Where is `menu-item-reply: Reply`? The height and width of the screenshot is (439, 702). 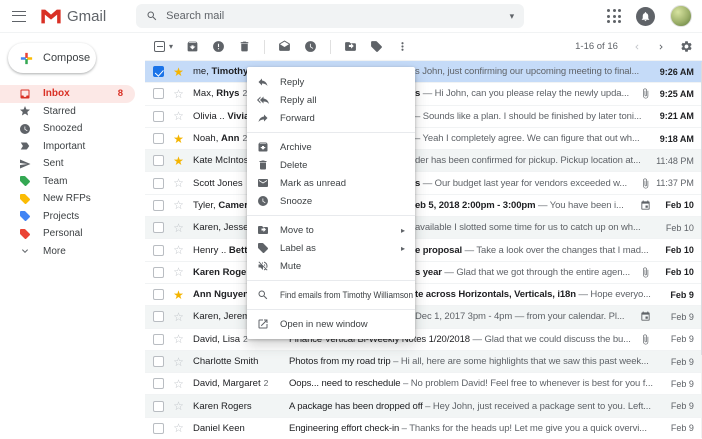 menu-item-reply: Reply is located at coordinates (331, 82).